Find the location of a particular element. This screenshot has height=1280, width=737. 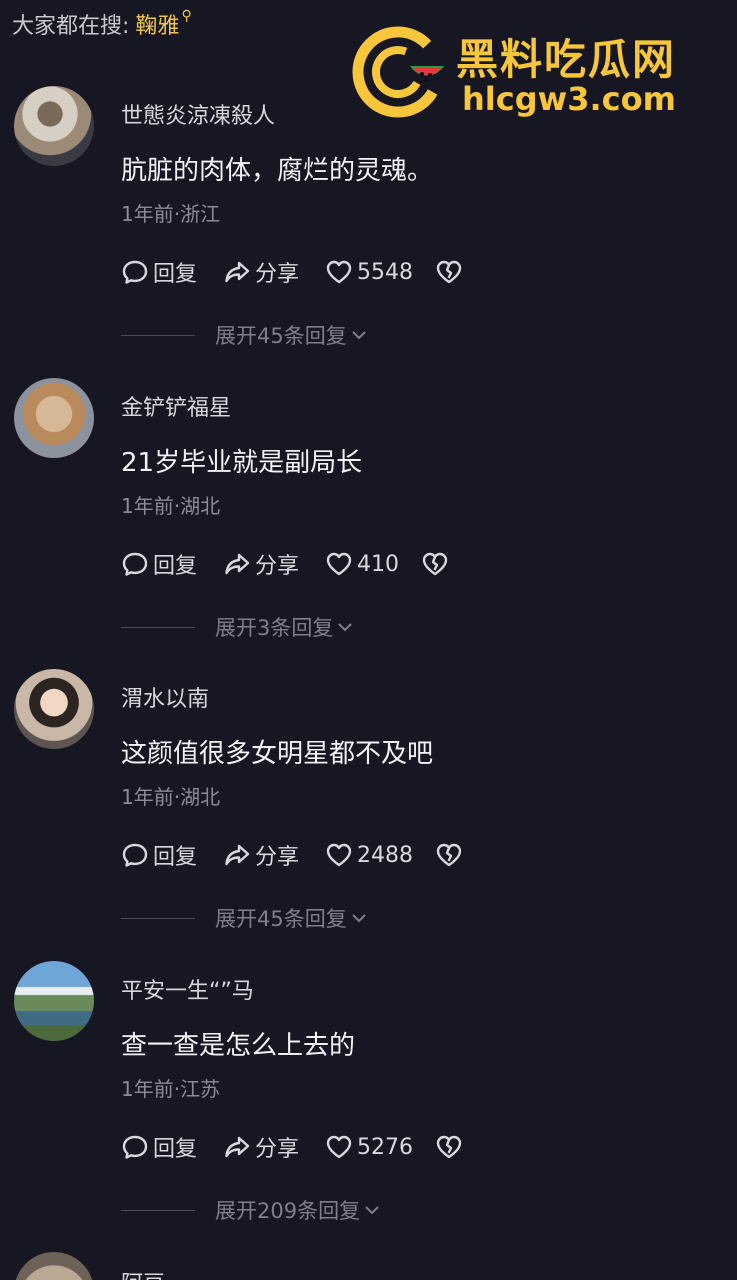

like-count: 2488 is located at coordinates (385, 855).